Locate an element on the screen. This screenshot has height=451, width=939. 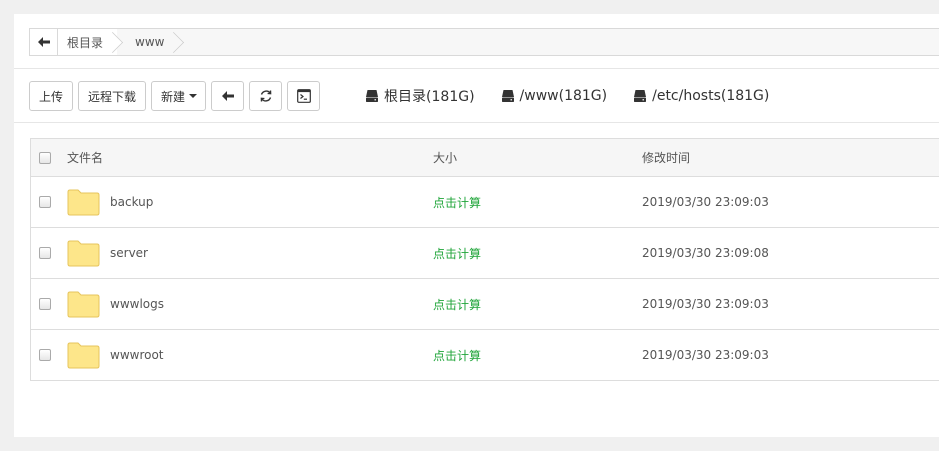
name-cell: server is located at coordinates (107, 253).